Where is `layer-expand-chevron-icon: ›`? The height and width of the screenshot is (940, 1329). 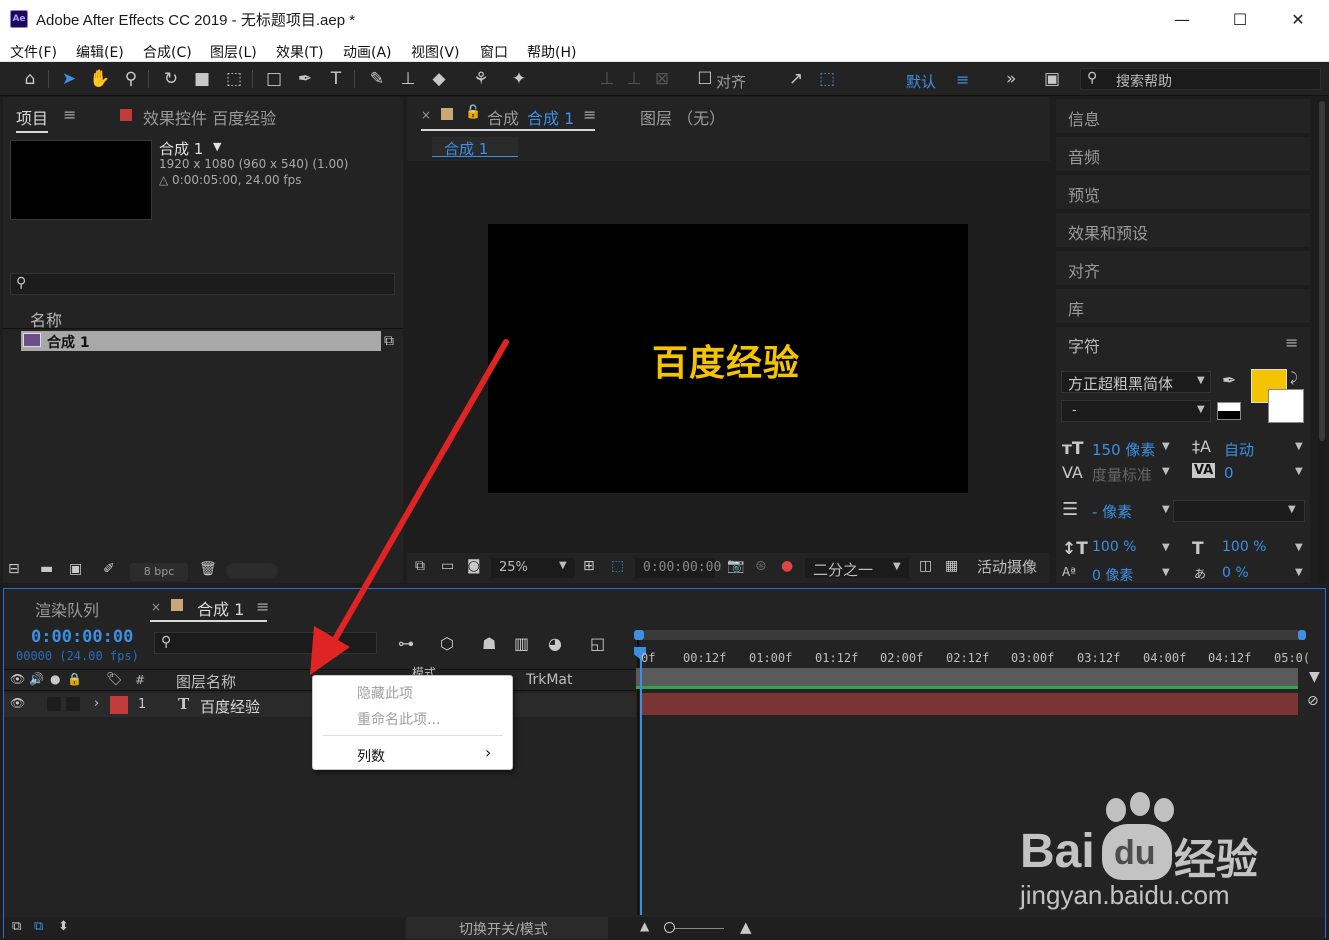 layer-expand-chevron-icon: › is located at coordinates (96, 703).